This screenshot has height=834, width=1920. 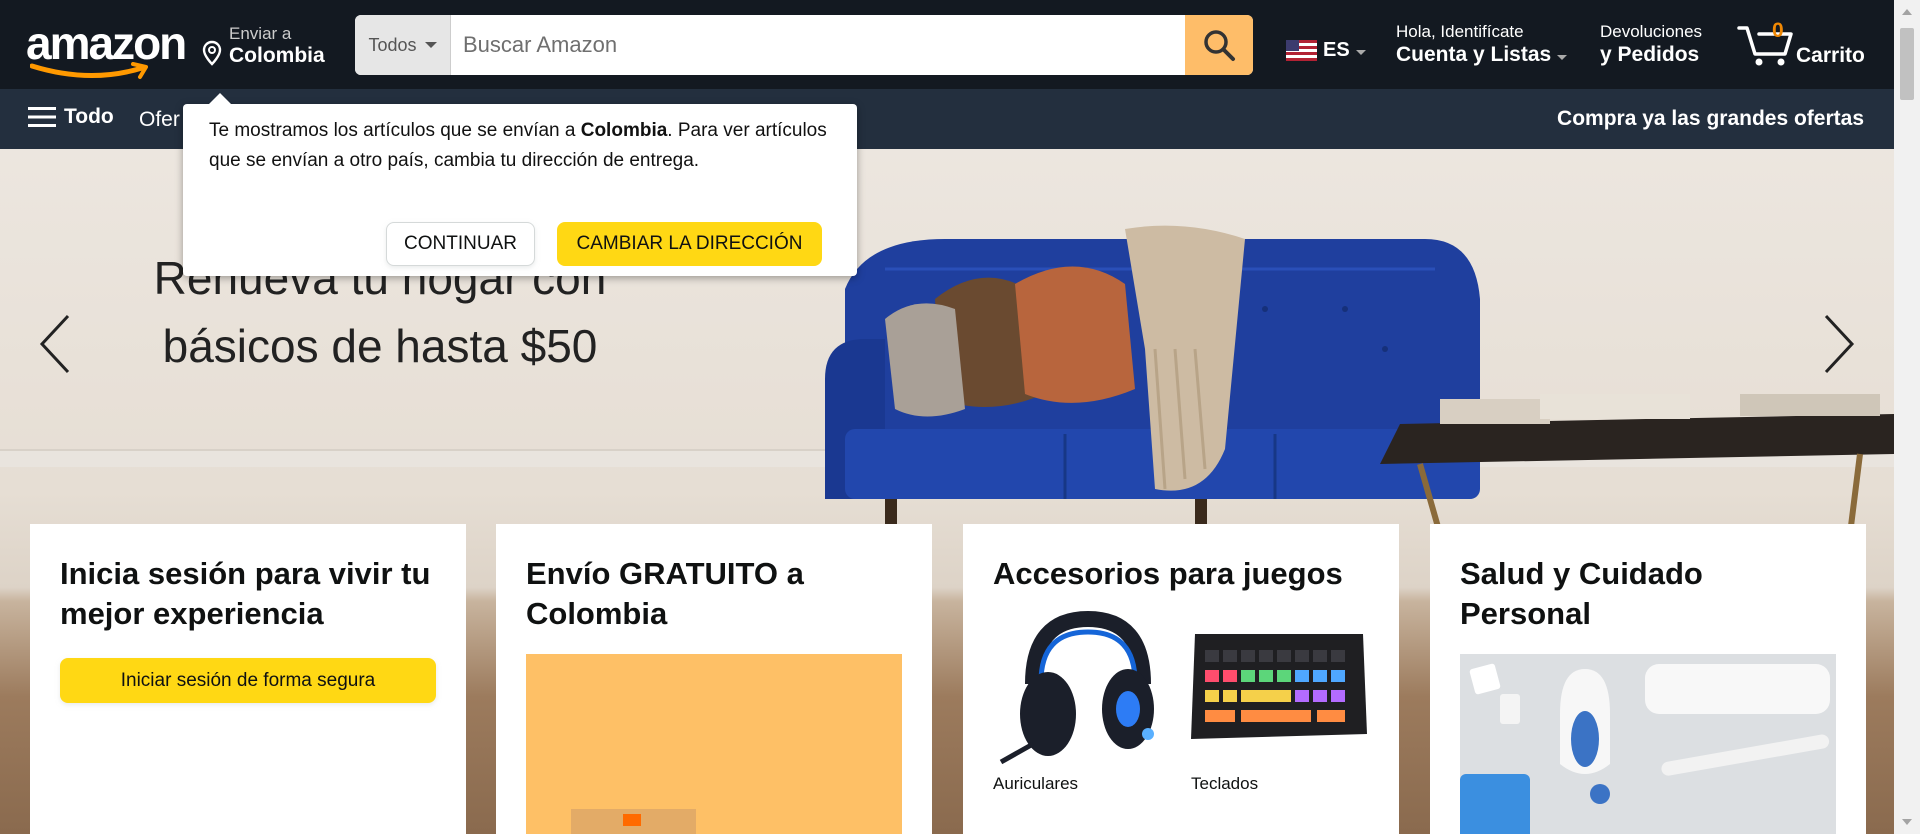 I want to click on deliver-label: Enviar a, so click(x=260, y=33).